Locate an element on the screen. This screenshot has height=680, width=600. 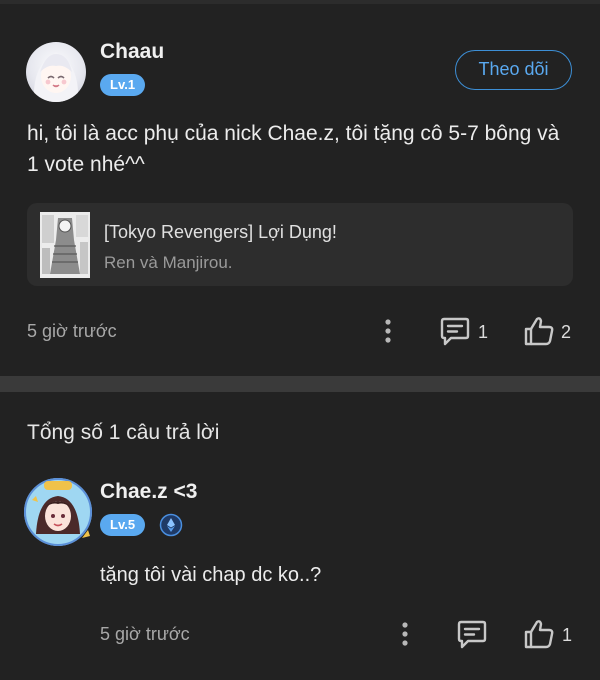
story-thumbnail is located at coordinates (65, 245).